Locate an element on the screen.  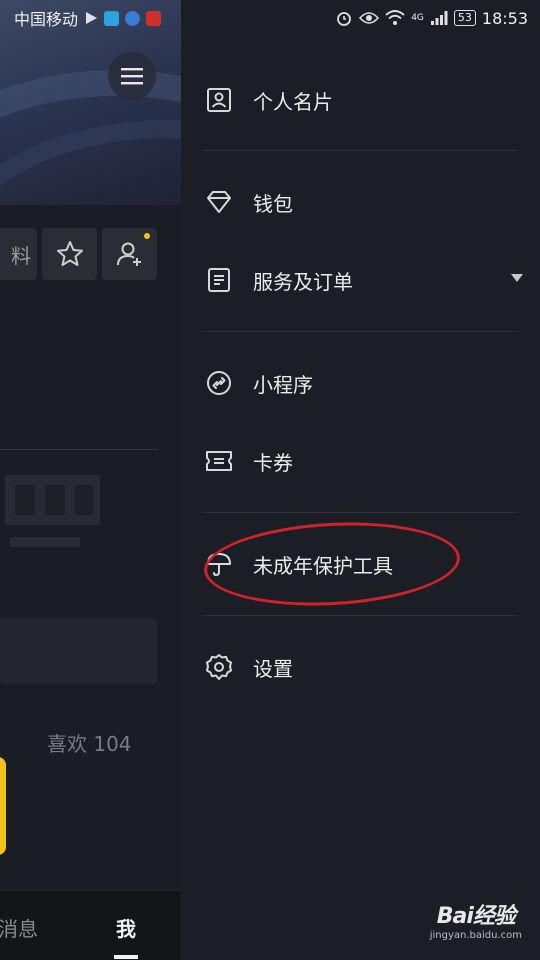
telegram-icon is located at coordinates (112, 18).